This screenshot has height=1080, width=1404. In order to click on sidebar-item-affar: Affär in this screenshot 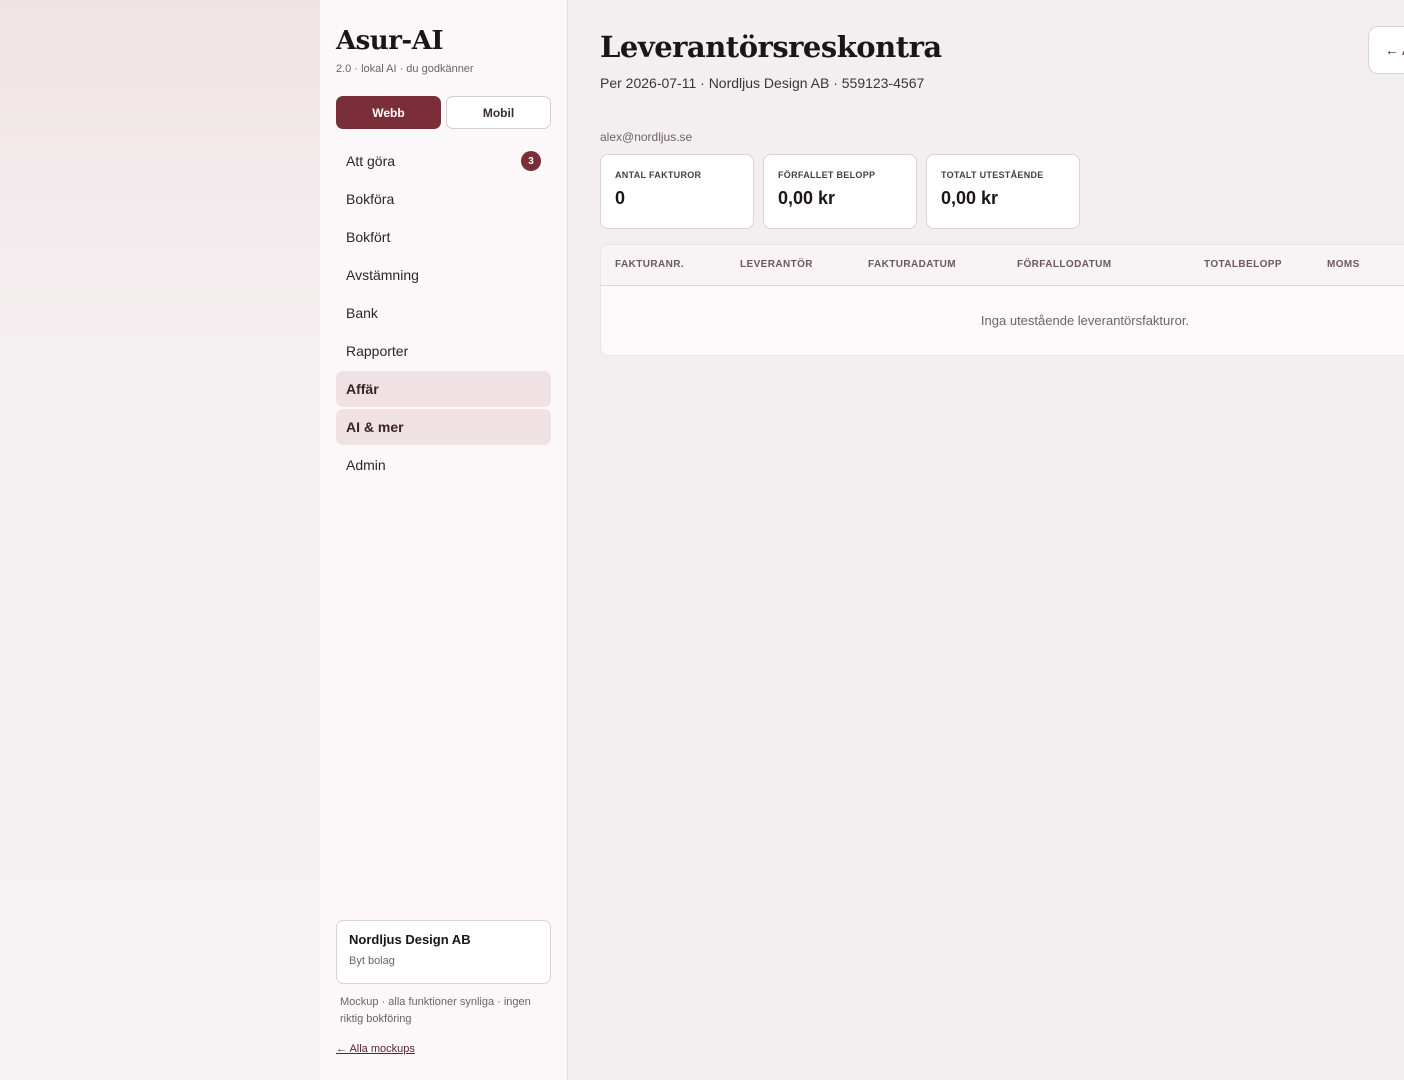, I will do `click(443, 389)`.